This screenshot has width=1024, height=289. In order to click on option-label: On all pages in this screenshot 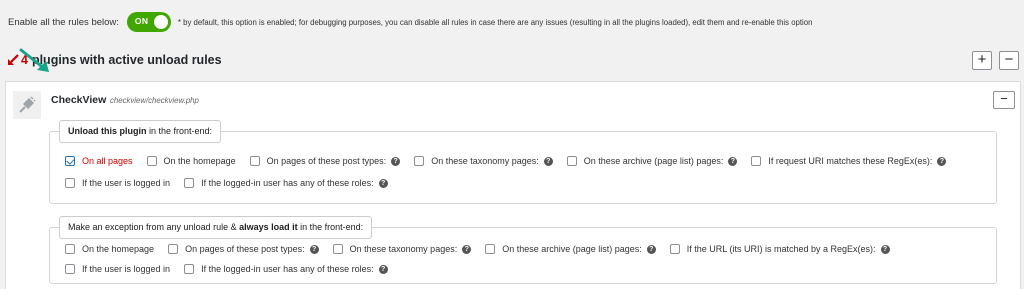, I will do `click(107, 161)`.